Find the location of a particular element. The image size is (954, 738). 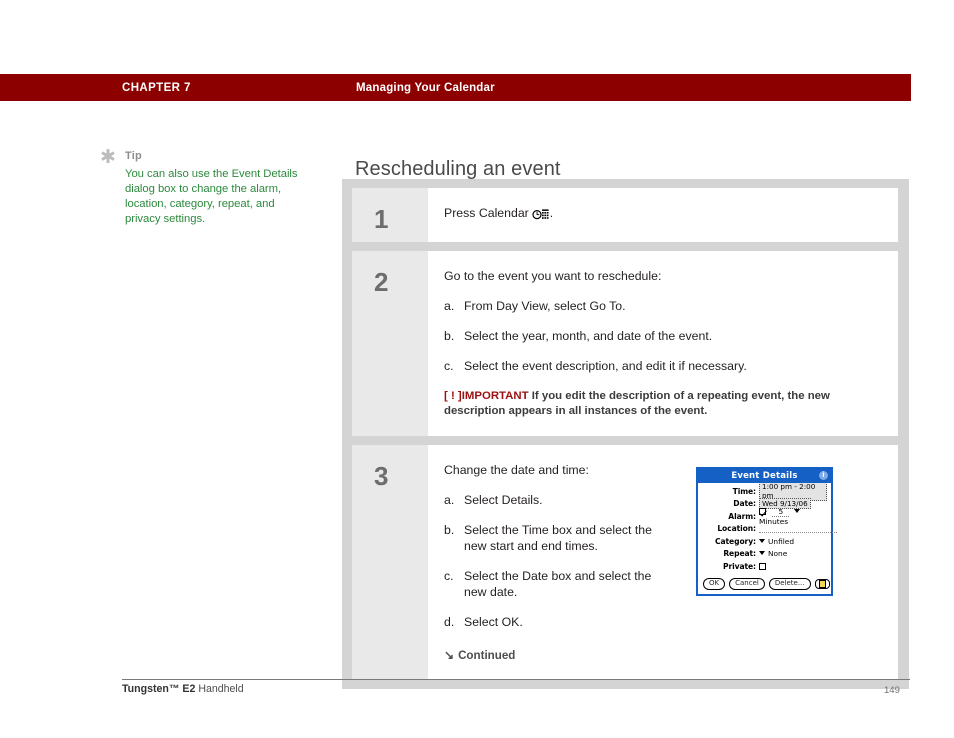

location-row: Location: is located at coordinates (769, 529).